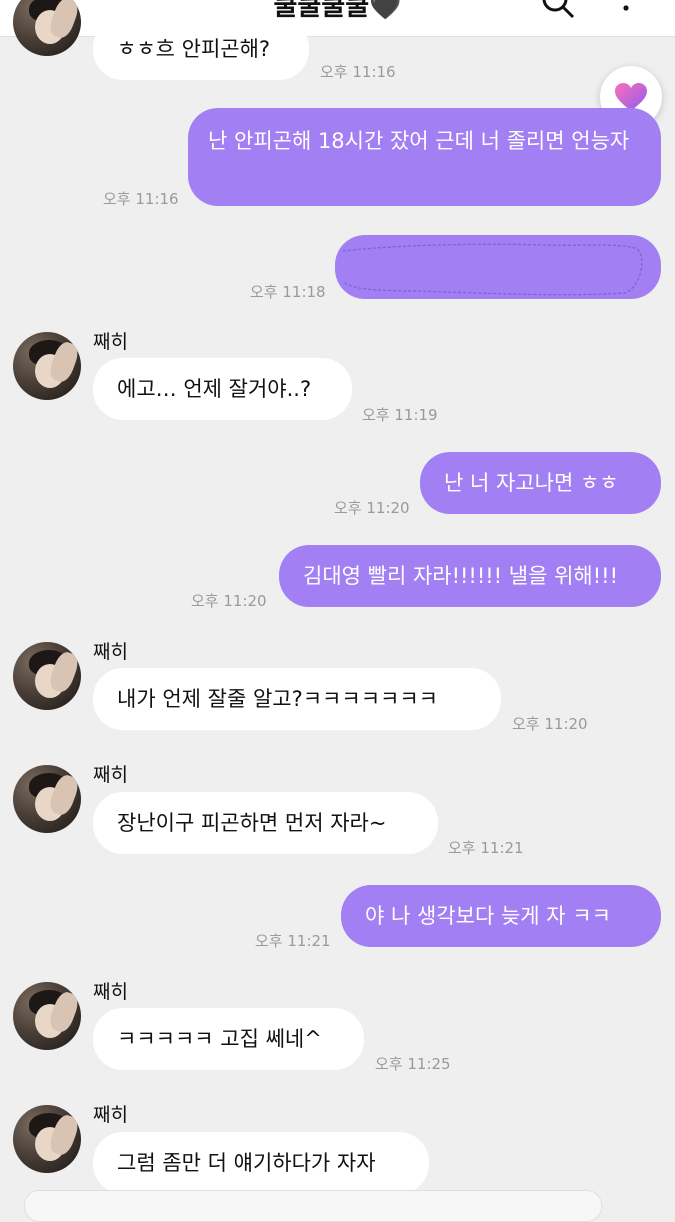 Image resolution: width=675 pixels, height=1222 pixels. What do you see at coordinates (424, 157) in the screenshot?
I see `message-bubble-outgoing: 난 안피곤해 18시간 잤어 근데 너 졸리면 언능자` at bounding box center [424, 157].